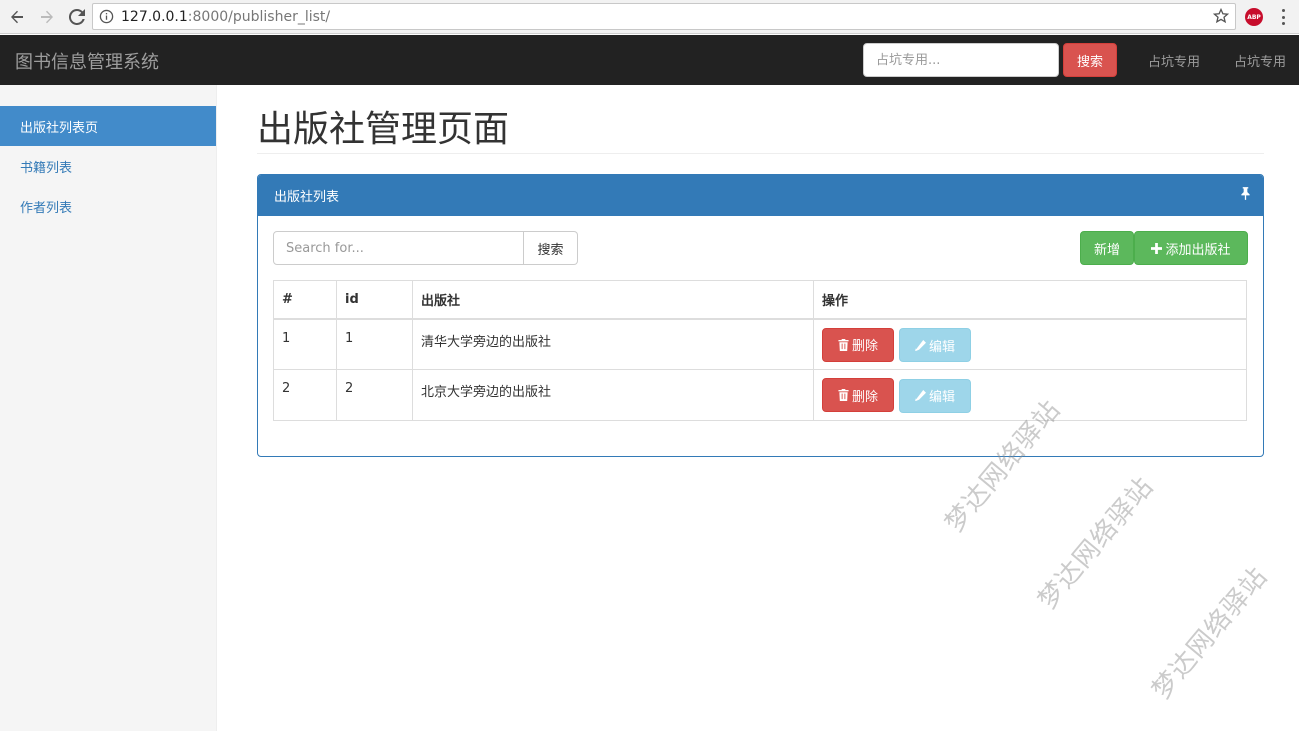 The width and height of the screenshot is (1299, 731). What do you see at coordinates (87, 61) in the screenshot?
I see `brand-title: 图书信息管理系统` at bounding box center [87, 61].